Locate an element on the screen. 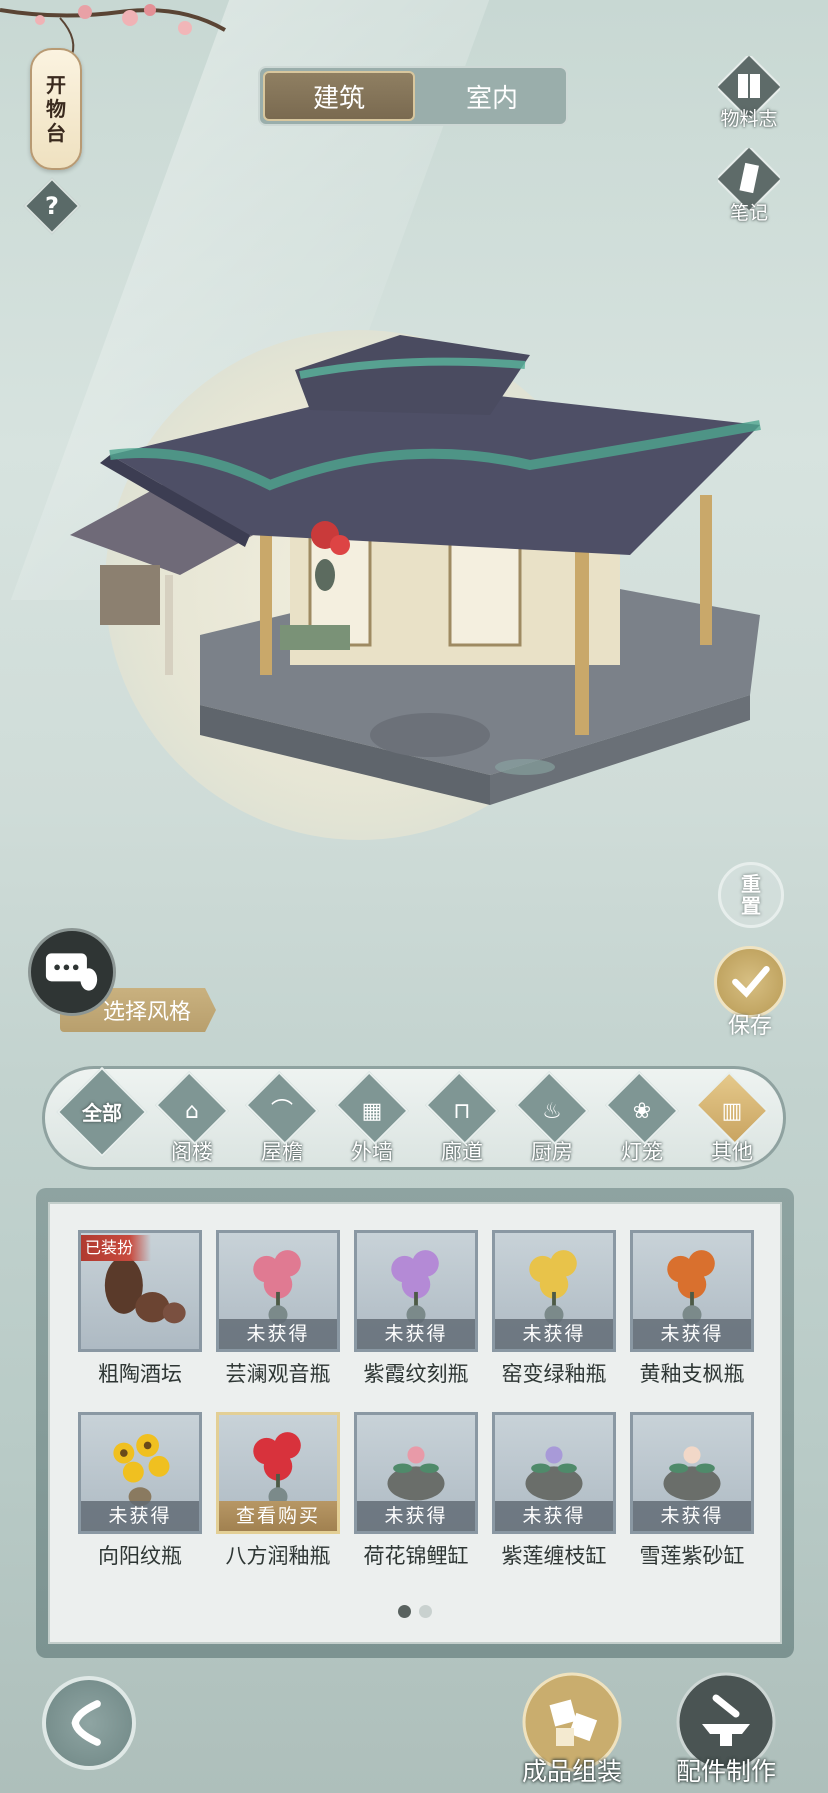 This screenshot has width=828, height=1793. item-name: 窑变绿釉瓶 is located at coordinates (554, 1374).